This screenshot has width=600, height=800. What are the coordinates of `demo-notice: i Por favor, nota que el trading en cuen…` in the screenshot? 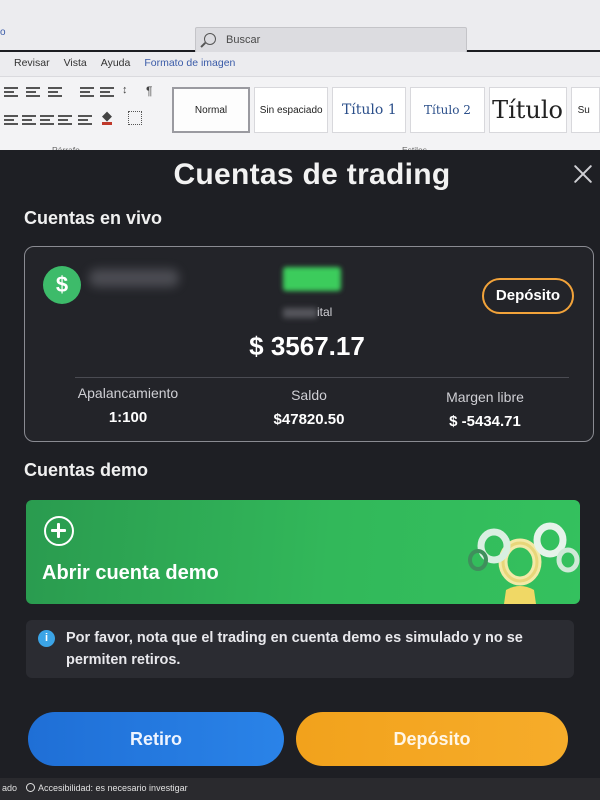 It's located at (300, 649).